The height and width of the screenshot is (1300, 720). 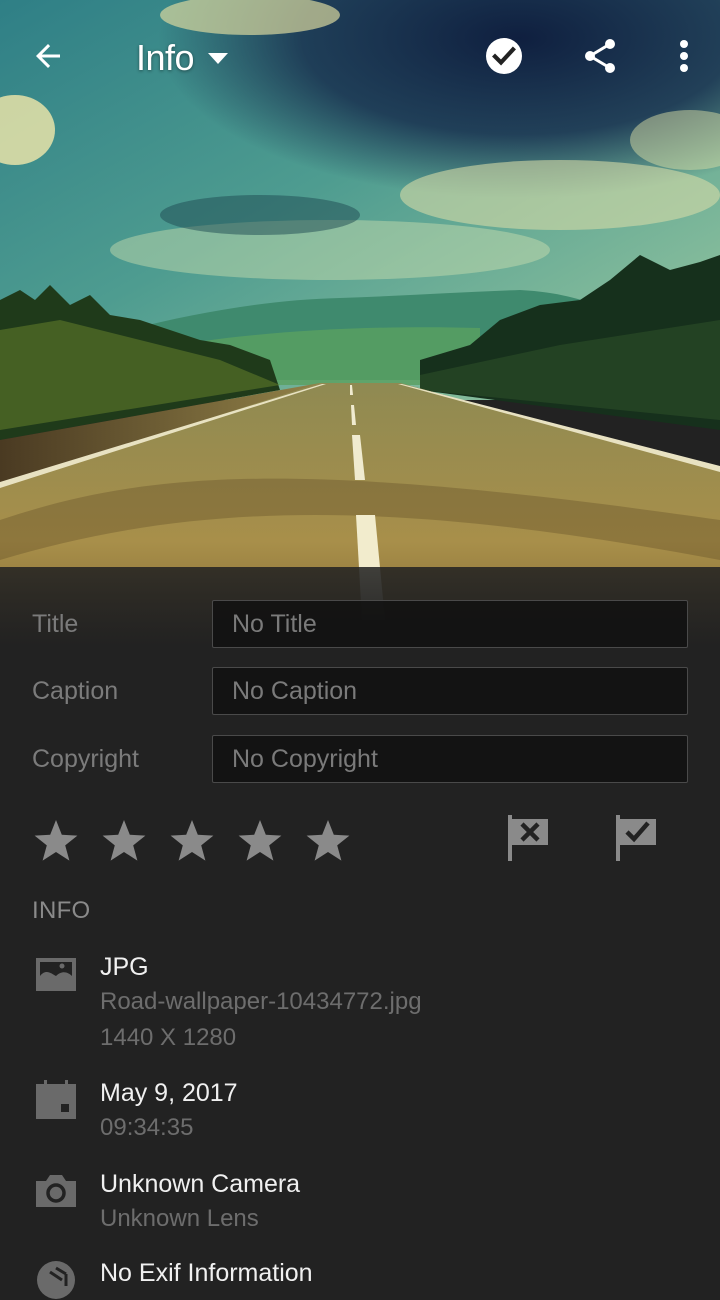 What do you see at coordinates (261, 1001) in the screenshot?
I see `file-name: Road-wallpaper-10434772.jpg` at bounding box center [261, 1001].